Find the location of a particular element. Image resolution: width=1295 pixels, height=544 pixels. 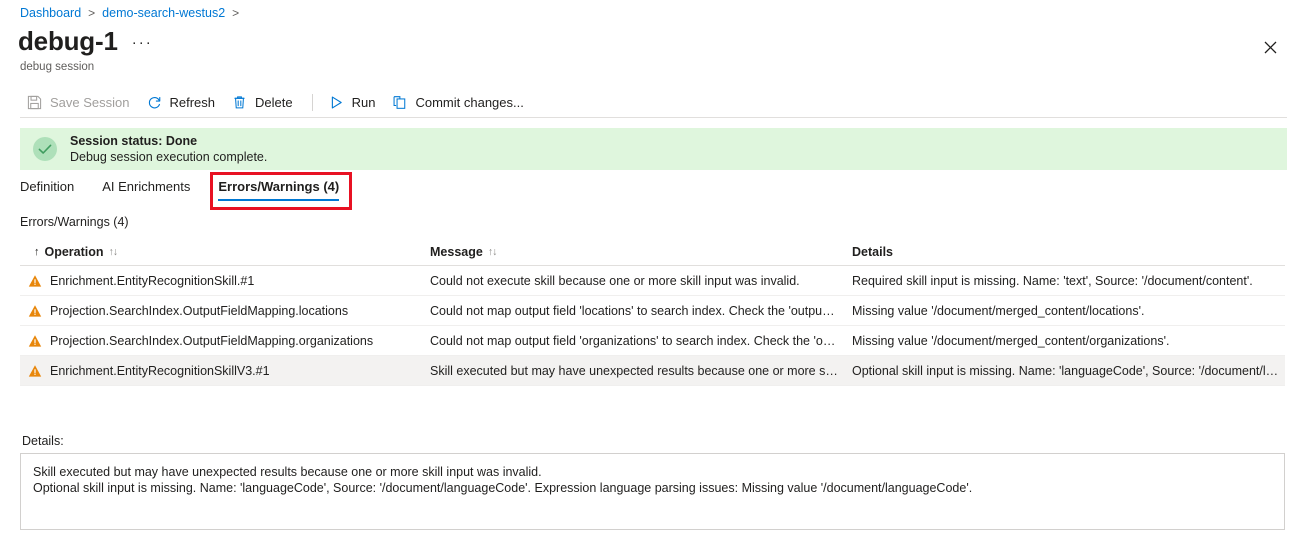

page-title-row: debug-1 ··· is located at coordinates (85, 41).